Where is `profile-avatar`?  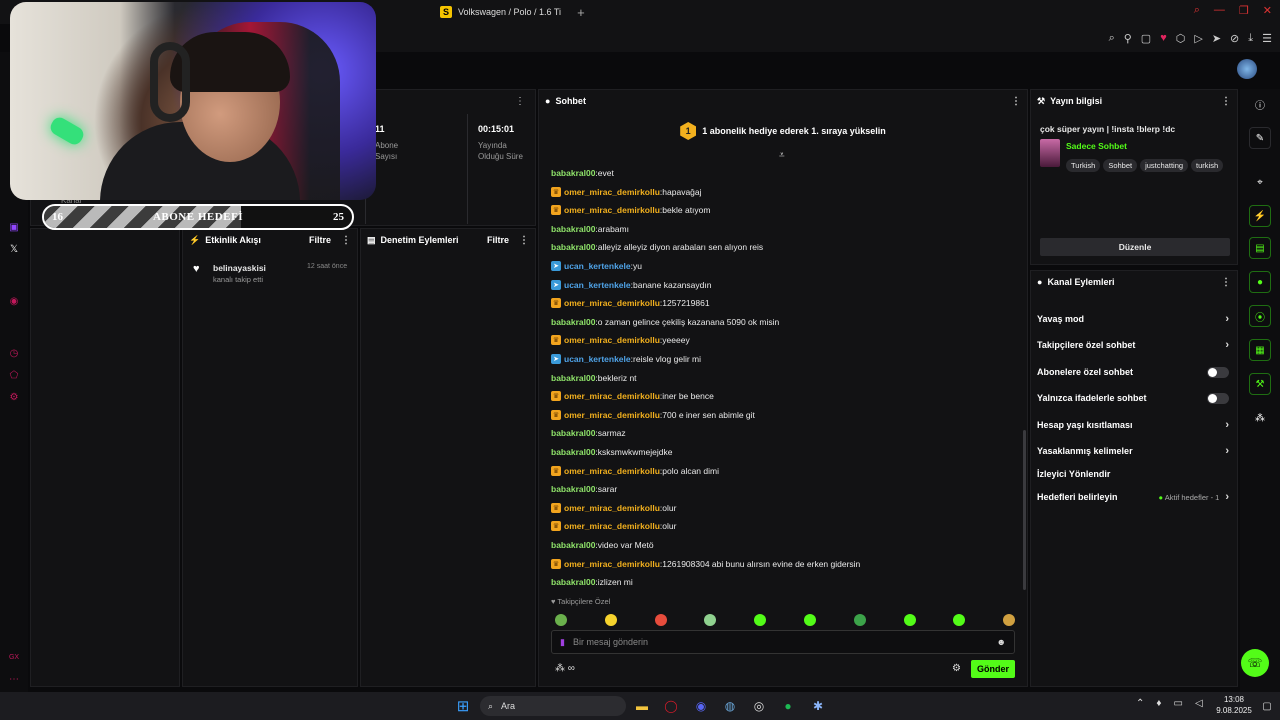
profile-avatar is located at coordinates (1247, 69).